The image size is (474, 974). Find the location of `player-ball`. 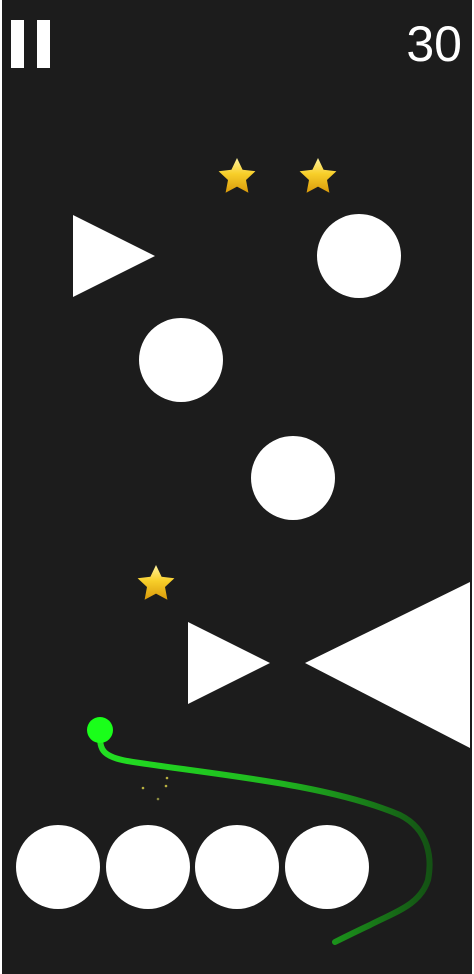

player-ball is located at coordinates (100, 730).